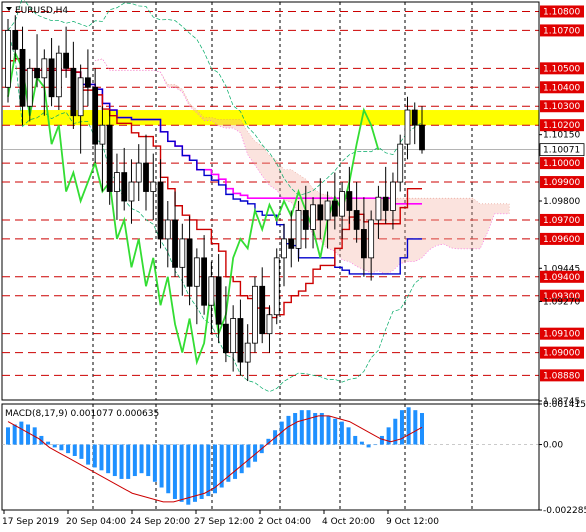 This screenshot has height=532, width=586. I want to click on price-axis-label: 1.09700, so click(561, 221).